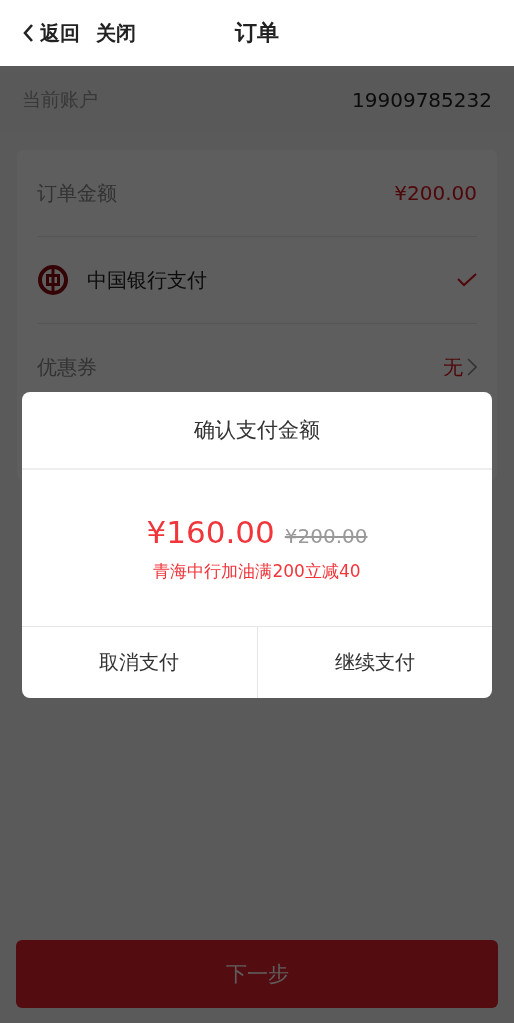 The height and width of the screenshot is (1023, 514). Describe the element at coordinates (147, 280) in the screenshot. I see `payment-label: 中国银行支付` at that location.